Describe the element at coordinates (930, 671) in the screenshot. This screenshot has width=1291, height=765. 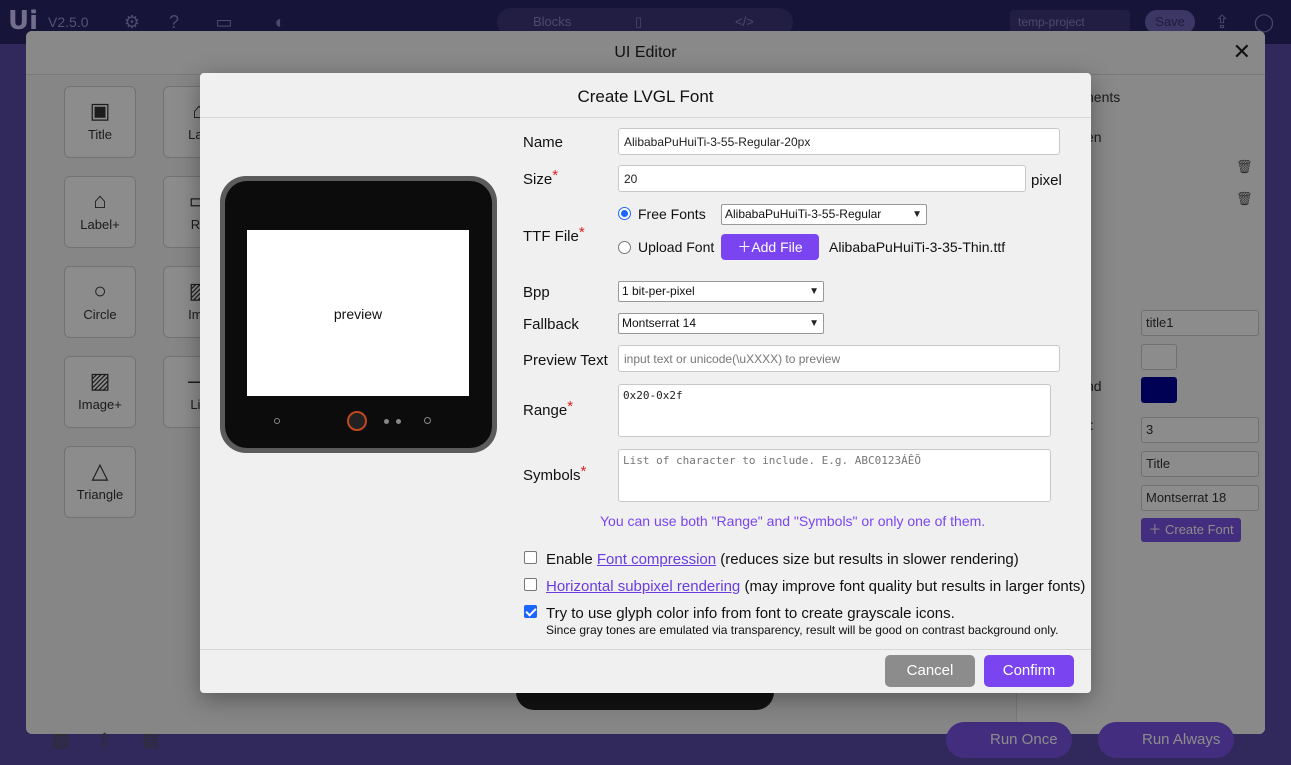
I see `cancel-button: Cancel` at that location.